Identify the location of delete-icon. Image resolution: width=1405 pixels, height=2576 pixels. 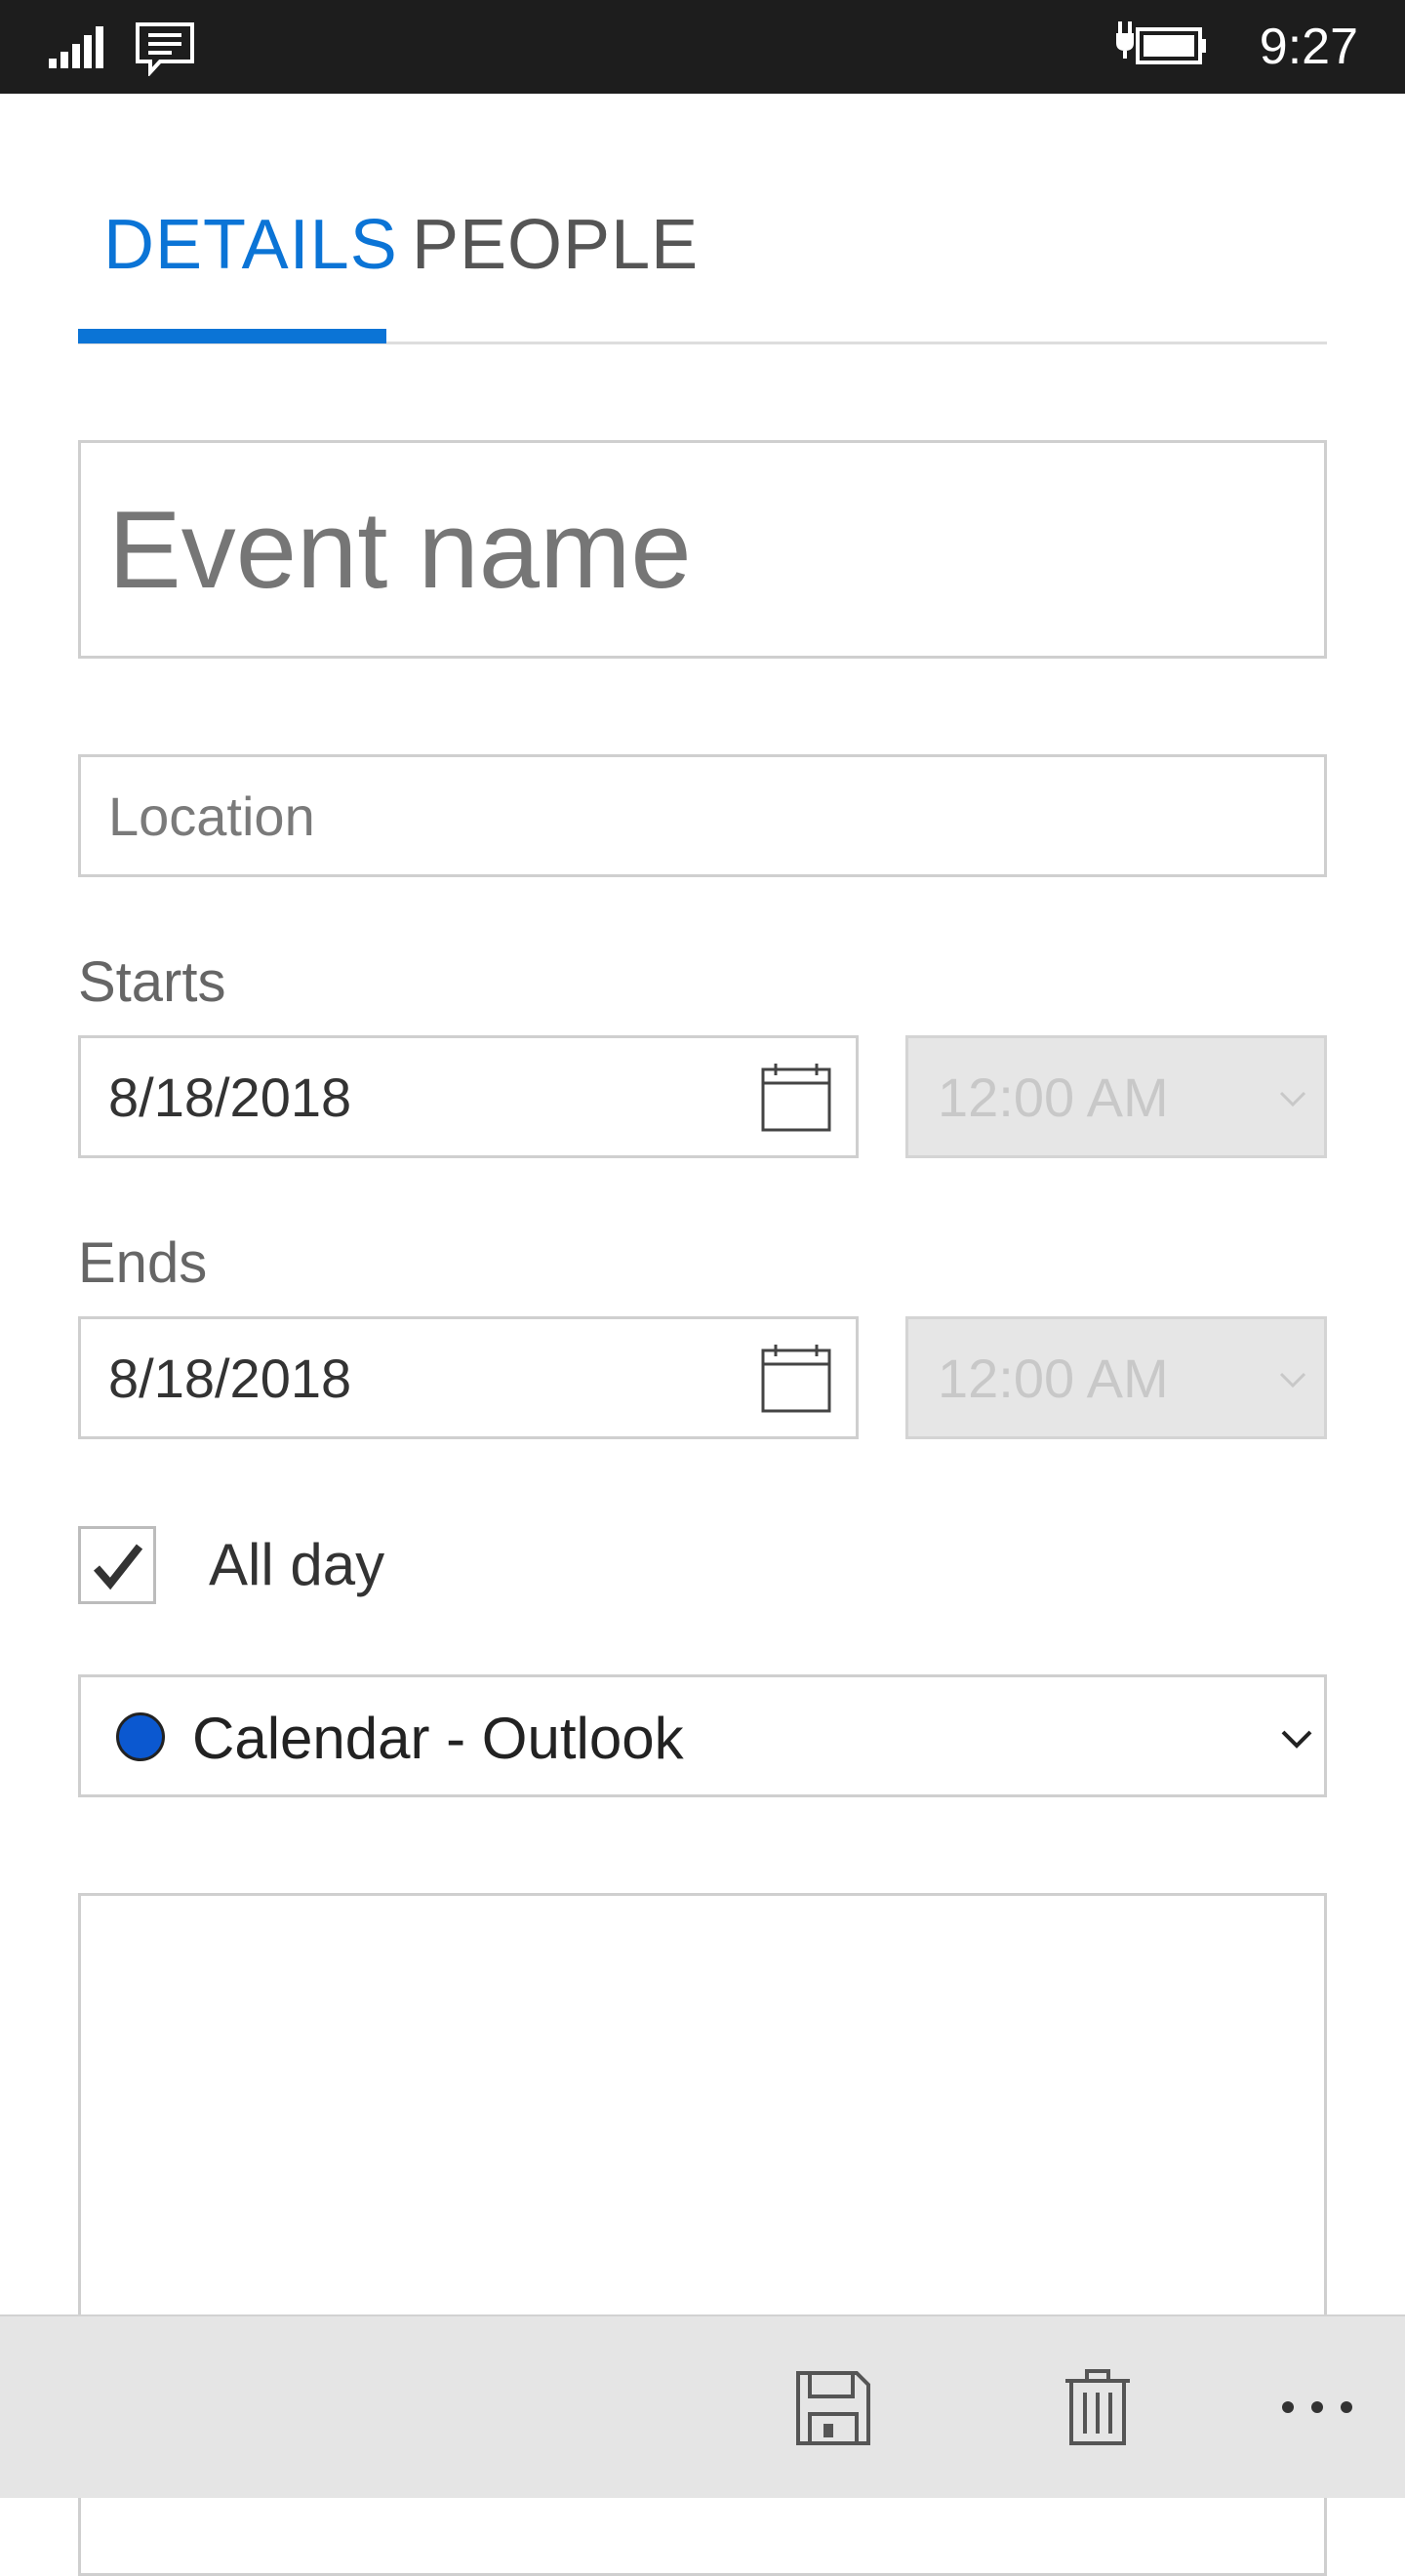
(1098, 2408).